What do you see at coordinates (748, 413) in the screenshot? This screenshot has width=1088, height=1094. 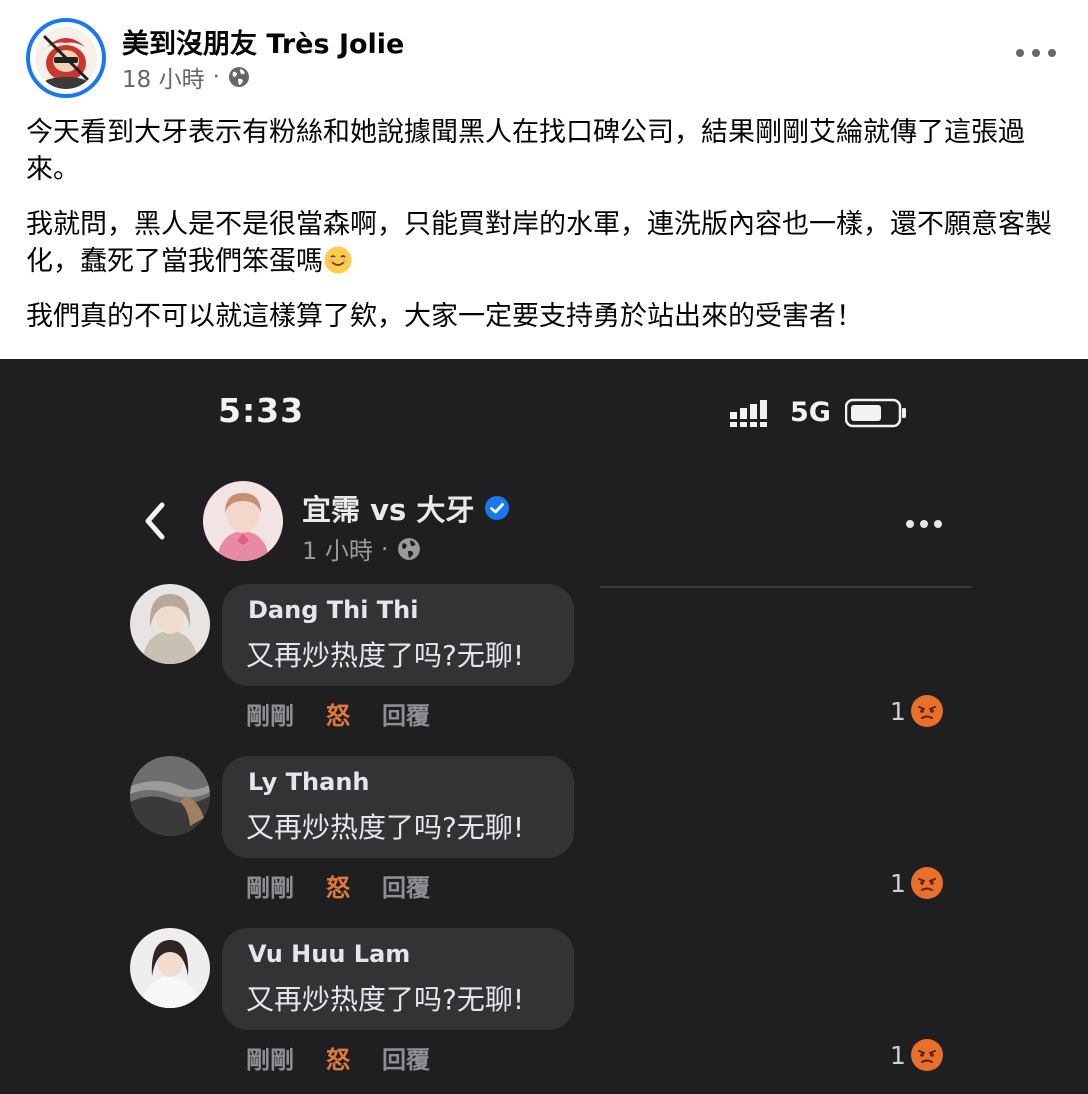 I see `signal-icon` at bounding box center [748, 413].